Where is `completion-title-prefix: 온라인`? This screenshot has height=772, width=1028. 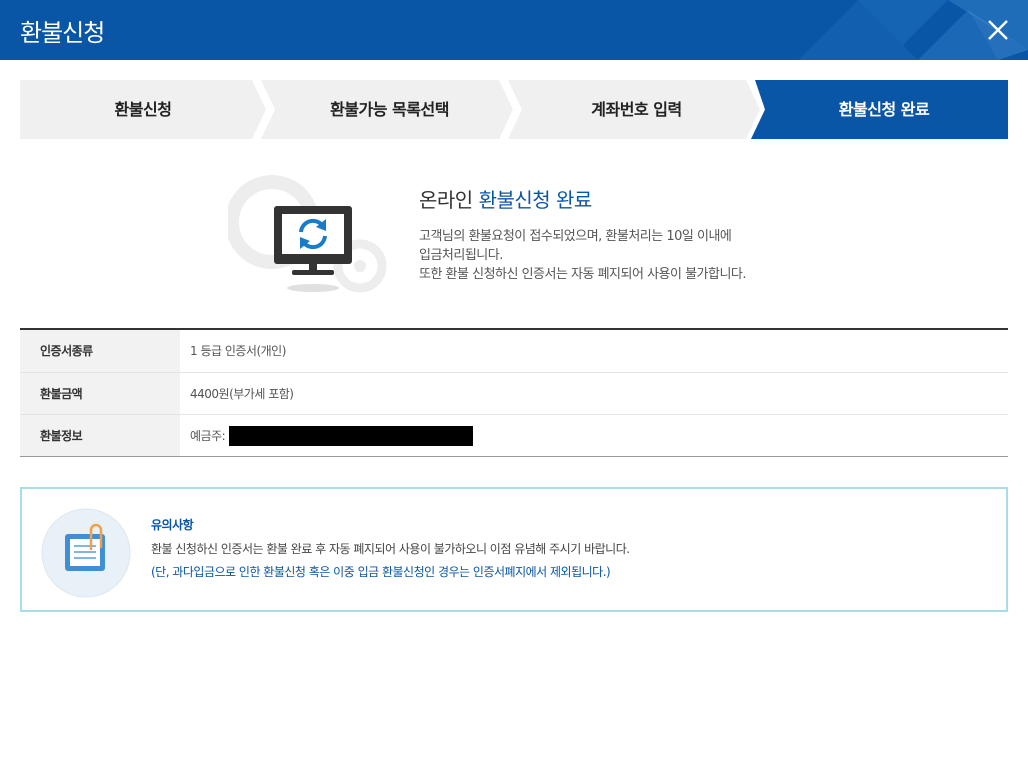 completion-title-prefix: 온라인 is located at coordinates (449, 200).